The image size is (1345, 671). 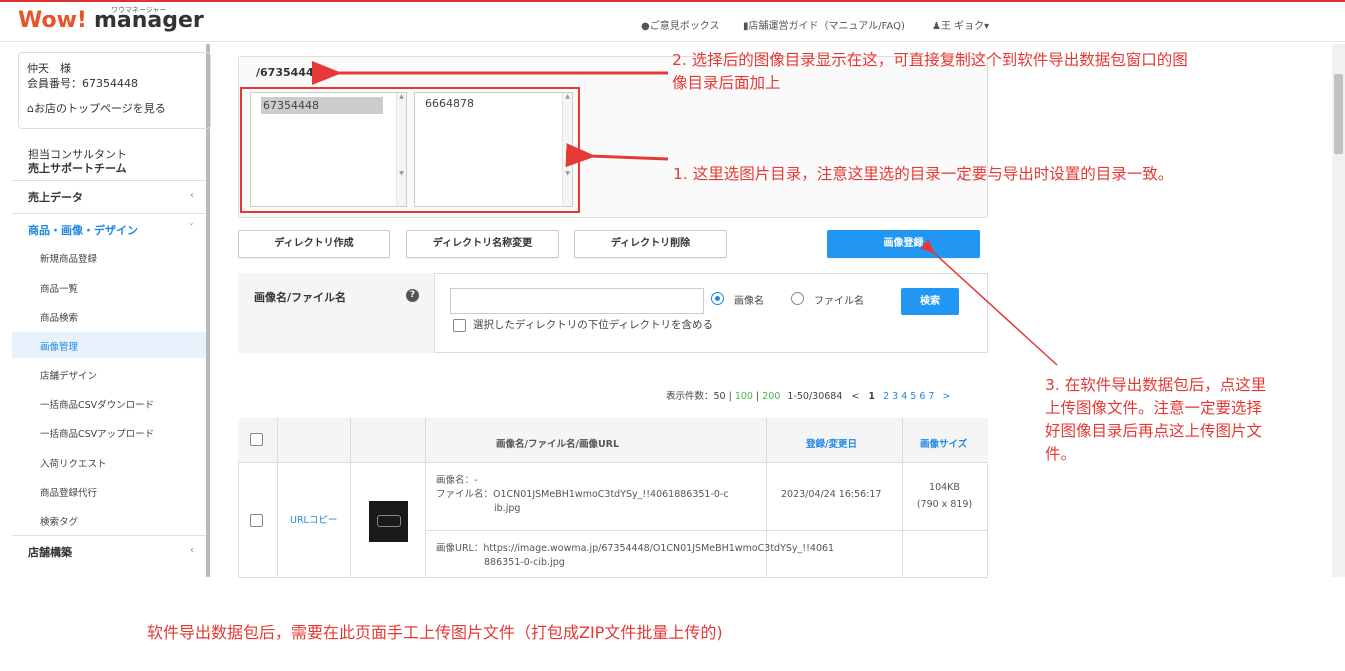 What do you see at coordinates (577, 301) in the screenshot?
I see `search-input` at bounding box center [577, 301].